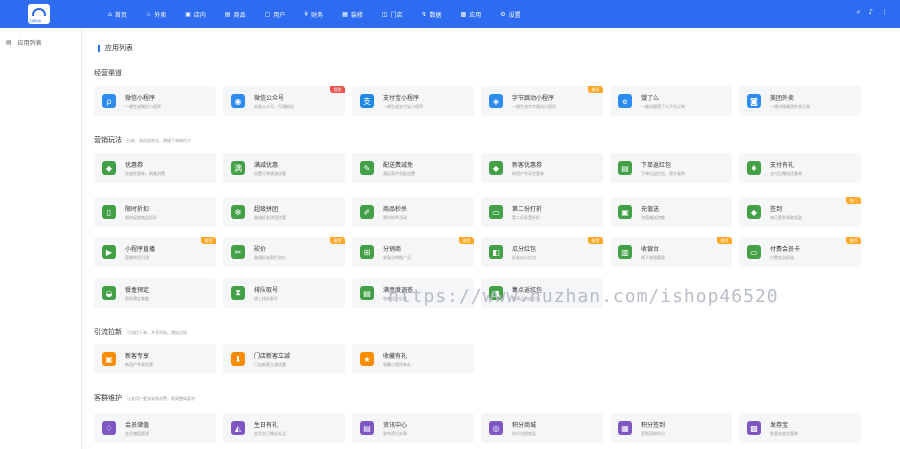 This screenshot has width=900, height=449. Describe the element at coordinates (853, 200) in the screenshot. I see `app-card-badge: 热门` at that location.